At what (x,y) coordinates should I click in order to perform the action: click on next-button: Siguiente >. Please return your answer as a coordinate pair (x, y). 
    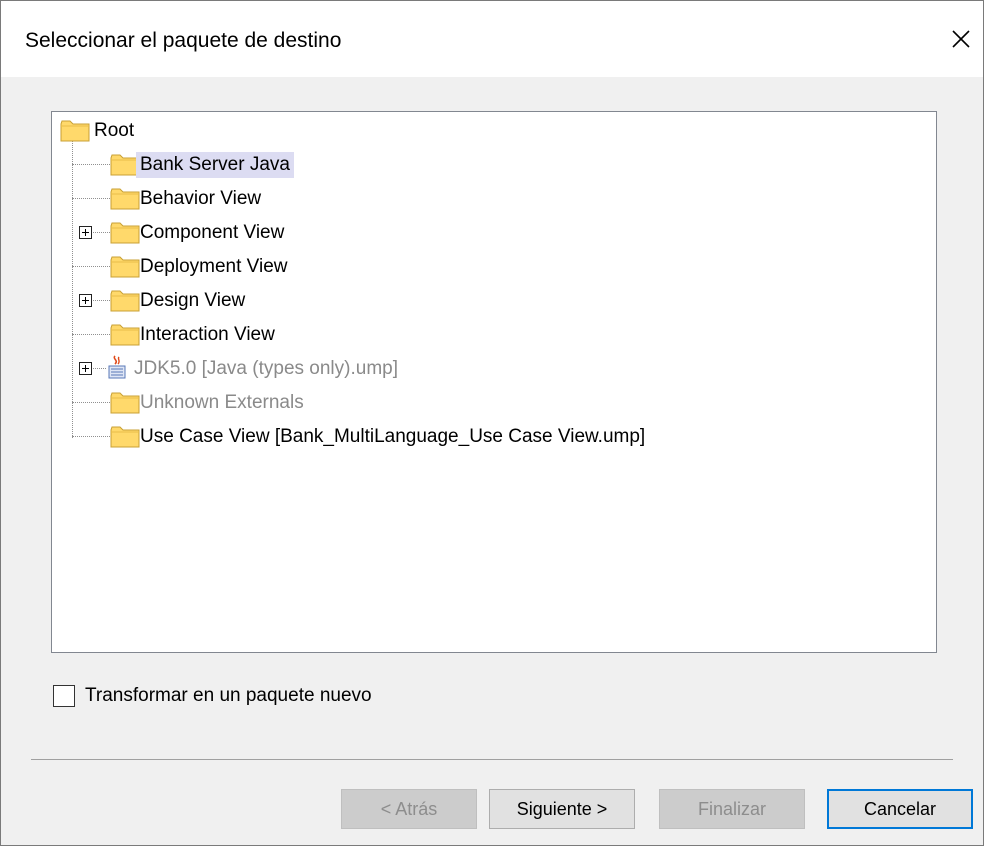
    Looking at the image, I should click on (562, 809).